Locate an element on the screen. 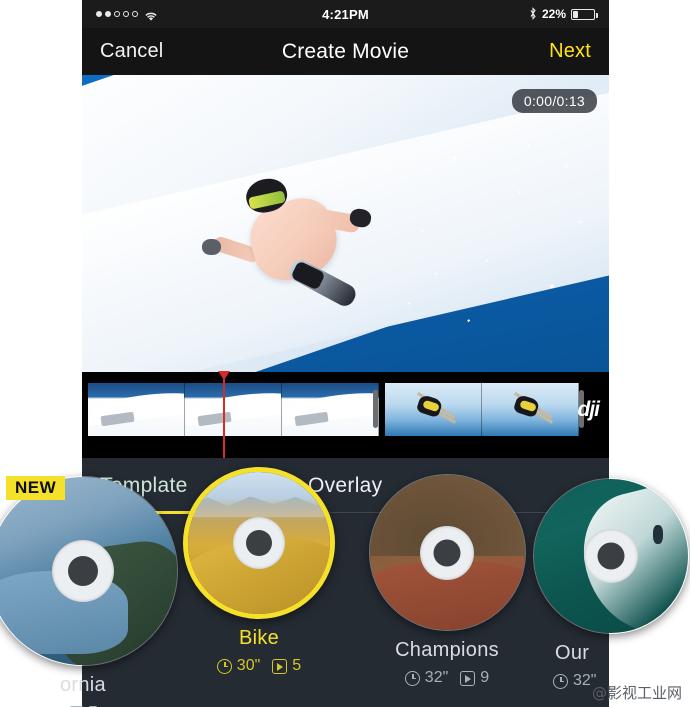 Image resolution: width=690 pixels, height=707 pixels. meta-duration: 30" is located at coordinates (238, 666).